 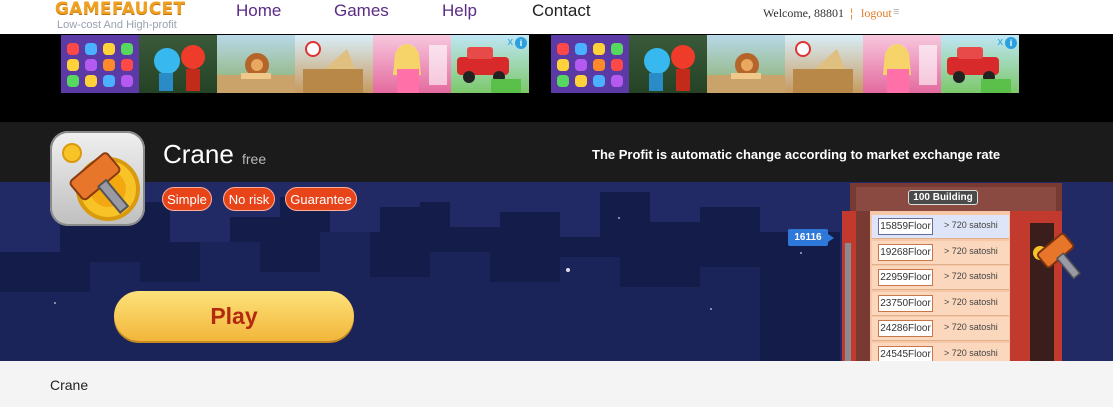 What do you see at coordinates (254, 159) in the screenshot?
I see `game-price-label: free` at bounding box center [254, 159].